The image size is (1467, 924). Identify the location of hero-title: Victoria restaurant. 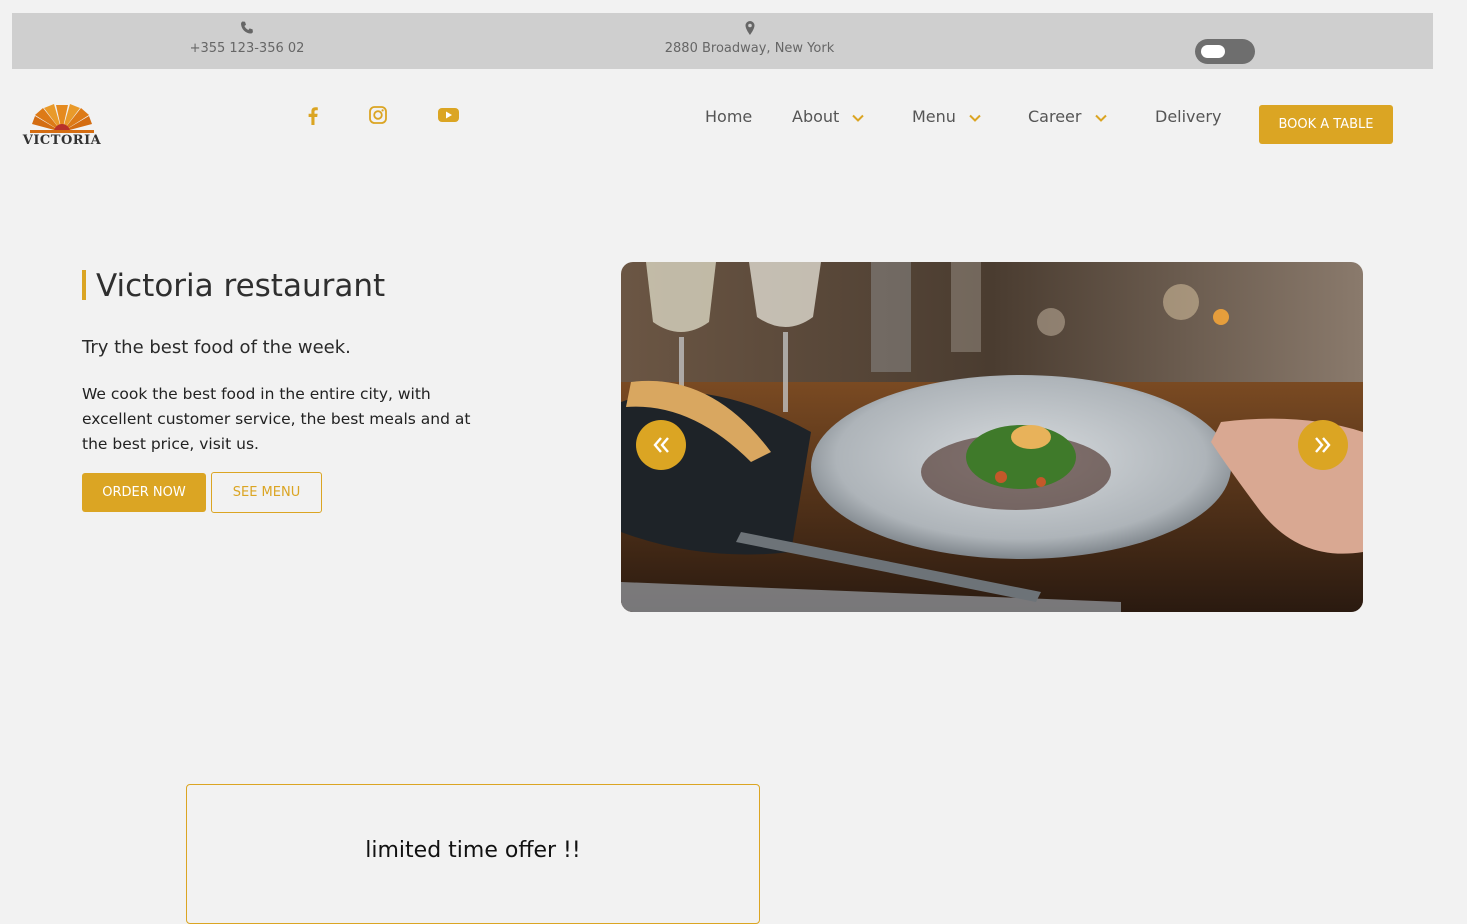
(233, 286).